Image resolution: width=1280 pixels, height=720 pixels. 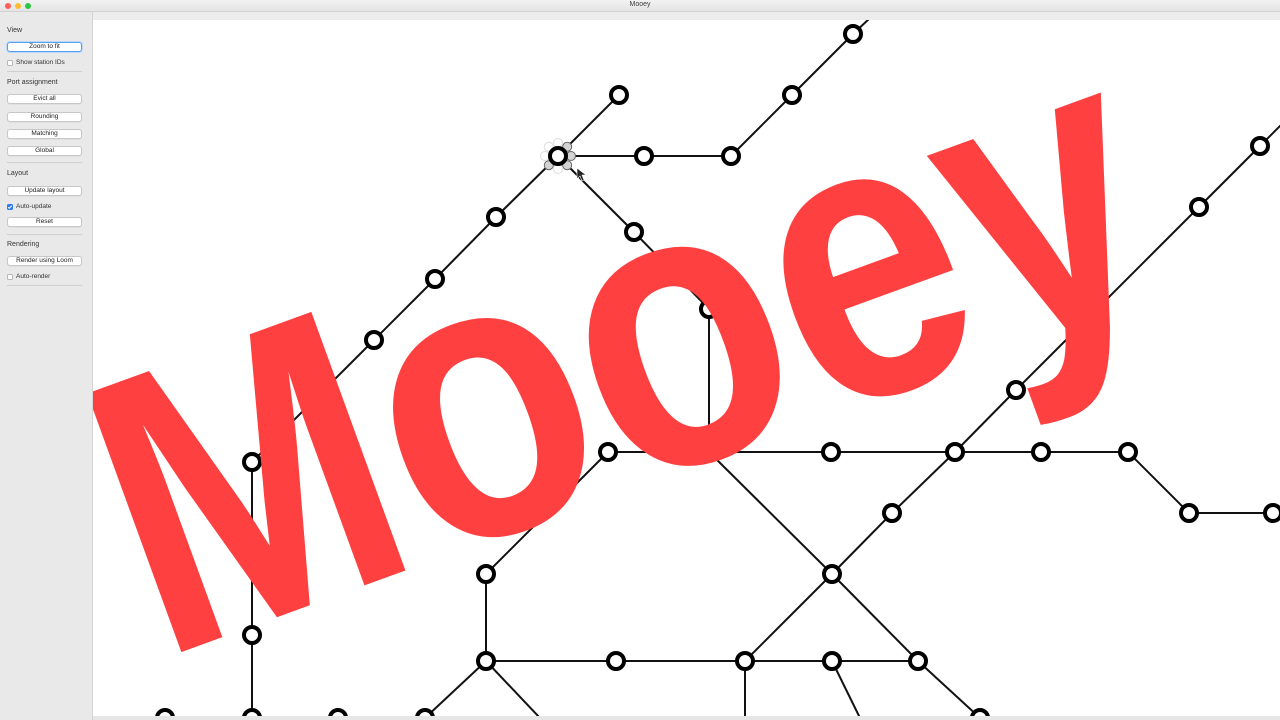 What do you see at coordinates (44, 47) in the screenshot?
I see `zoom-to-fit-button: Zoom to fit` at bounding box center [44, 47].